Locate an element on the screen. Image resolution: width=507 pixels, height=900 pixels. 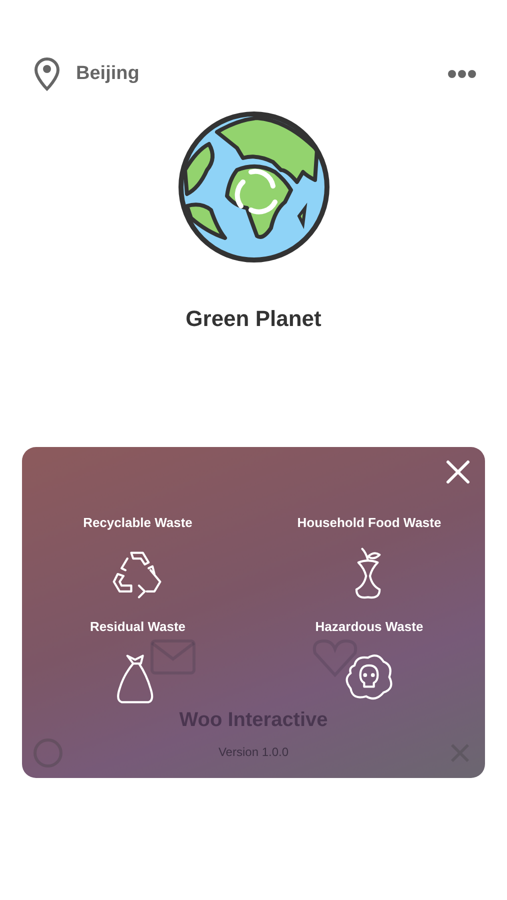
category-label: Hazardous Waste is located at coordinates (369, 626).